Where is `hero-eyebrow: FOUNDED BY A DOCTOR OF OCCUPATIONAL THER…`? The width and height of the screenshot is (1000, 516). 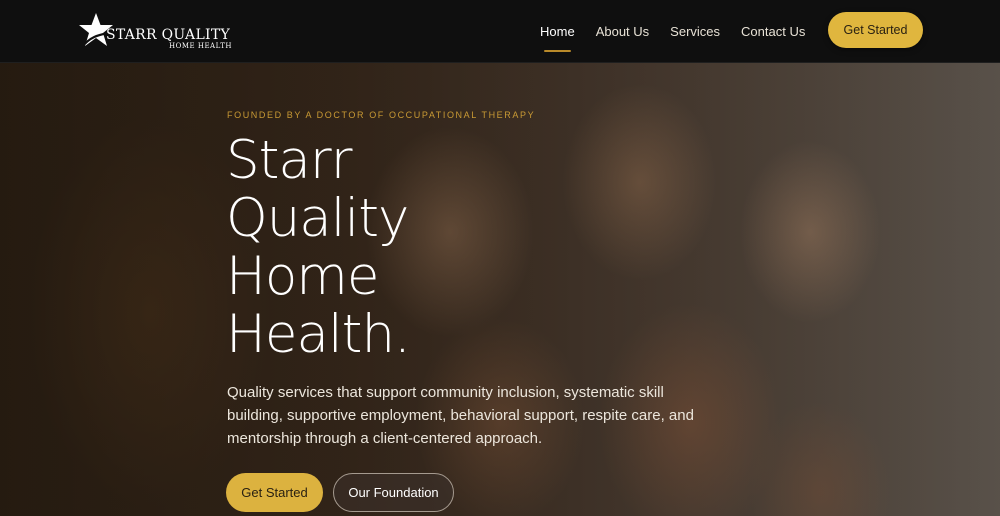
hero-eyebrow: FOUNDED BY A DOCTOR OF OCCUPATIONAL THER… is located at coordinates (381, 115).